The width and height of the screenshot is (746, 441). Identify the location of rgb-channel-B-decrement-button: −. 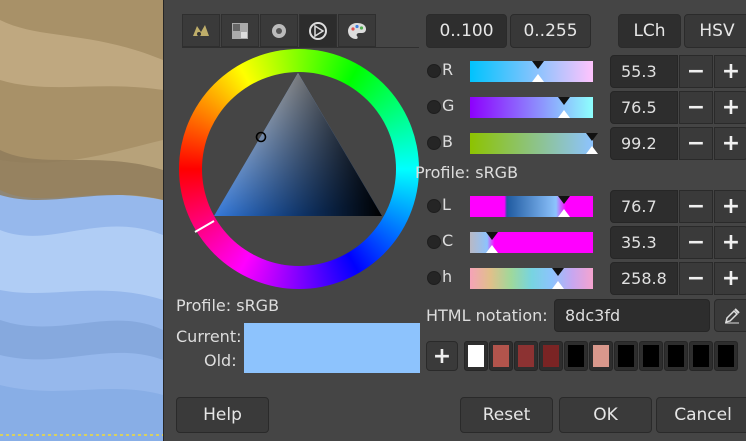
(696, 143).